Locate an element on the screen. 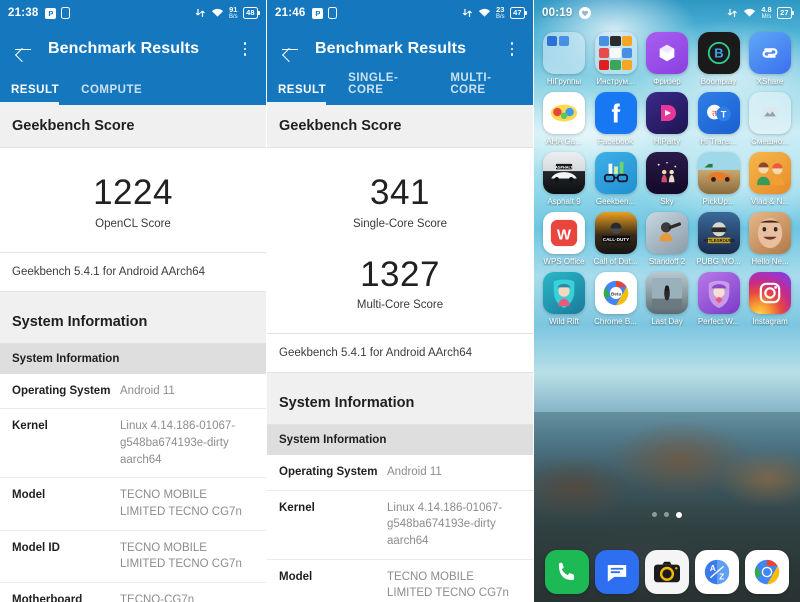 The height and width of the screenshot is (602, 800). last-day-icon is located at coordinates (667, 293).